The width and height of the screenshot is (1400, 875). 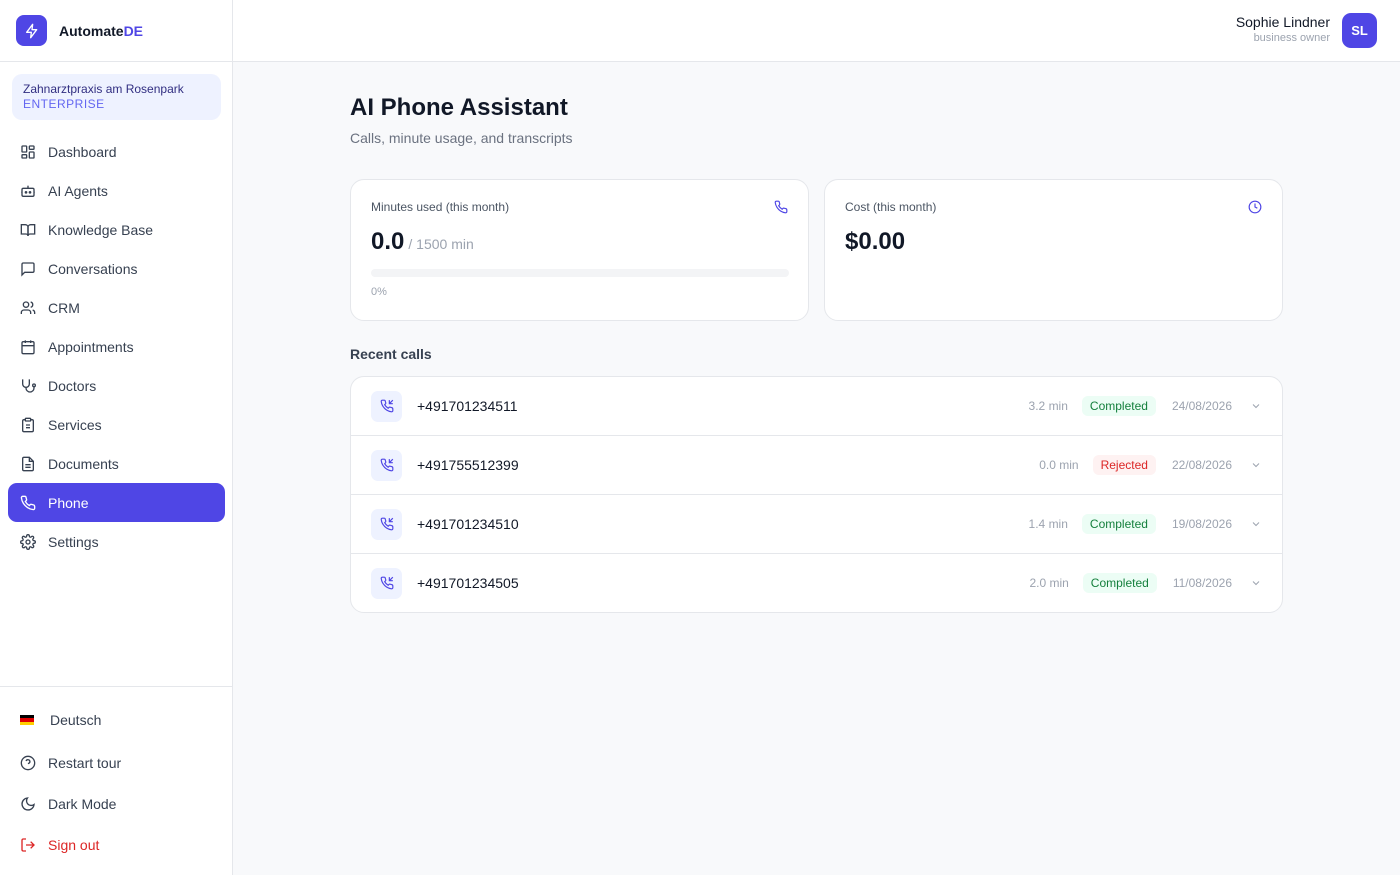 I want to click on minutes-card-label: Minutes used (this month), so click(x=440, y=207).